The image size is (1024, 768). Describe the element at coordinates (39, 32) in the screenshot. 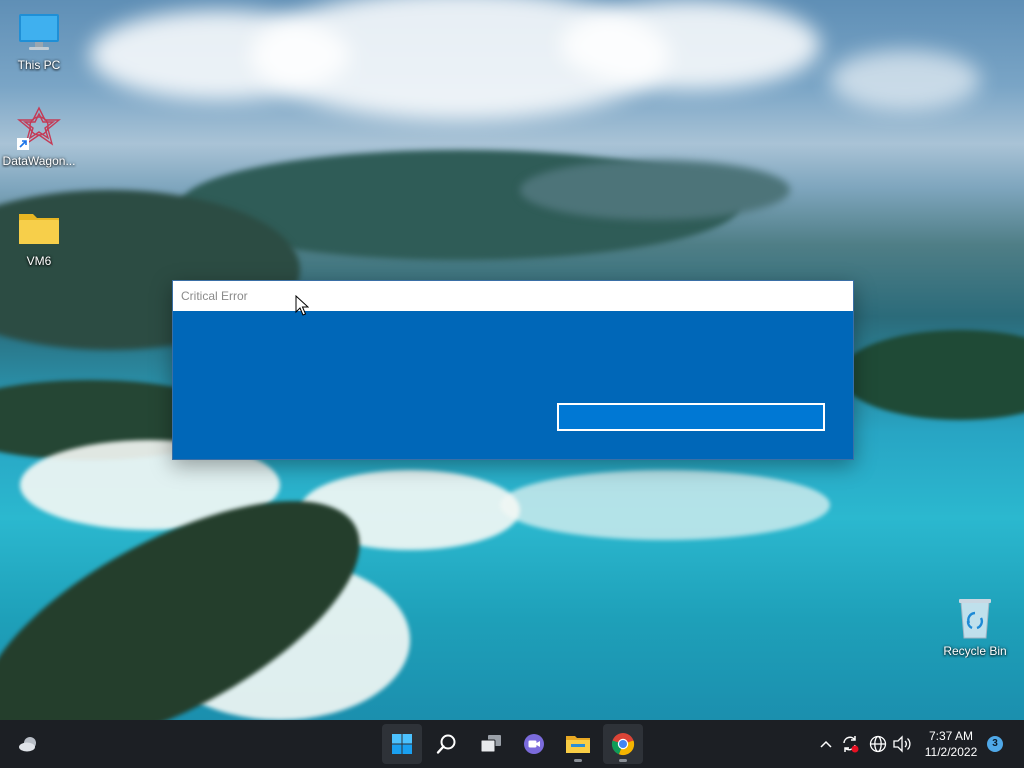

I see `monitor-icon` at that location.